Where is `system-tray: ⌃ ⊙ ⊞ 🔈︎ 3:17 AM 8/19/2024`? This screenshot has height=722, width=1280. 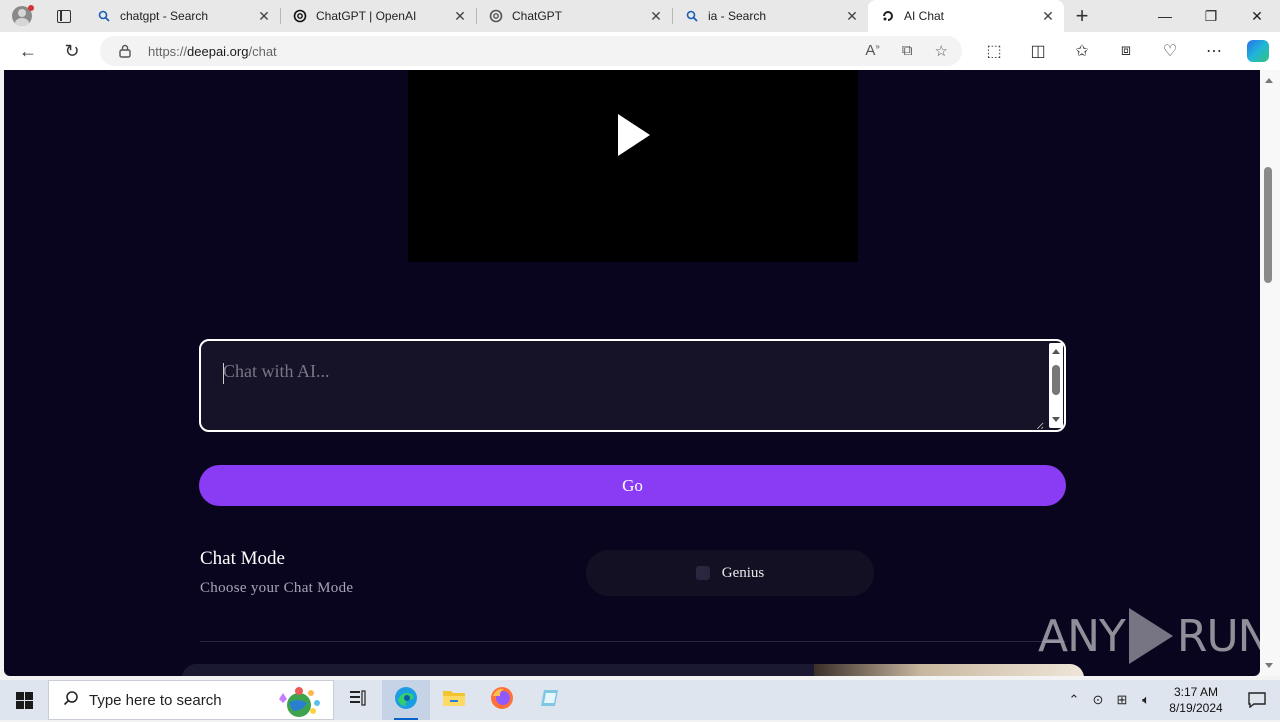
system-tray: ⌃ ⊙ ⊞ 🔈︎ 3:17 AM 8/19/2024 is located at coordinates (1171, 700).